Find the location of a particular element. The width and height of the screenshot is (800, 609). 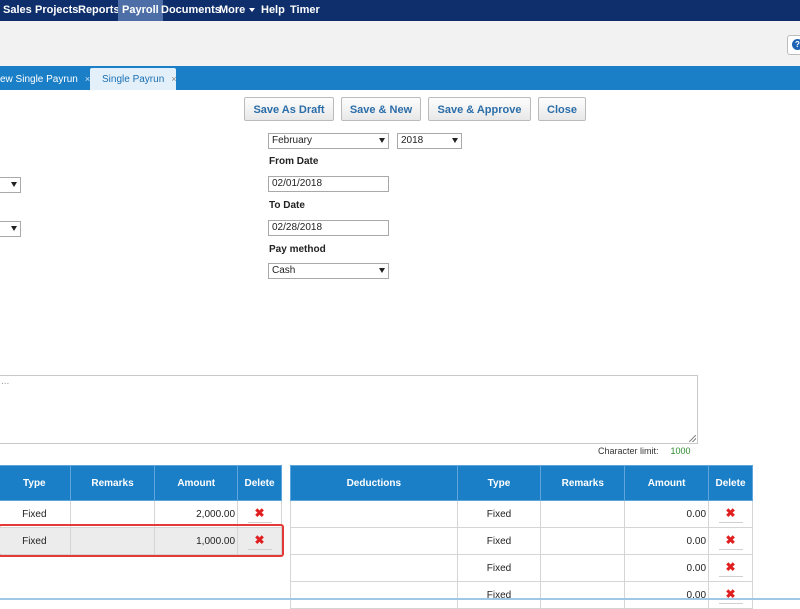

nav-timer: Timer is located at coordinates (305, 10).